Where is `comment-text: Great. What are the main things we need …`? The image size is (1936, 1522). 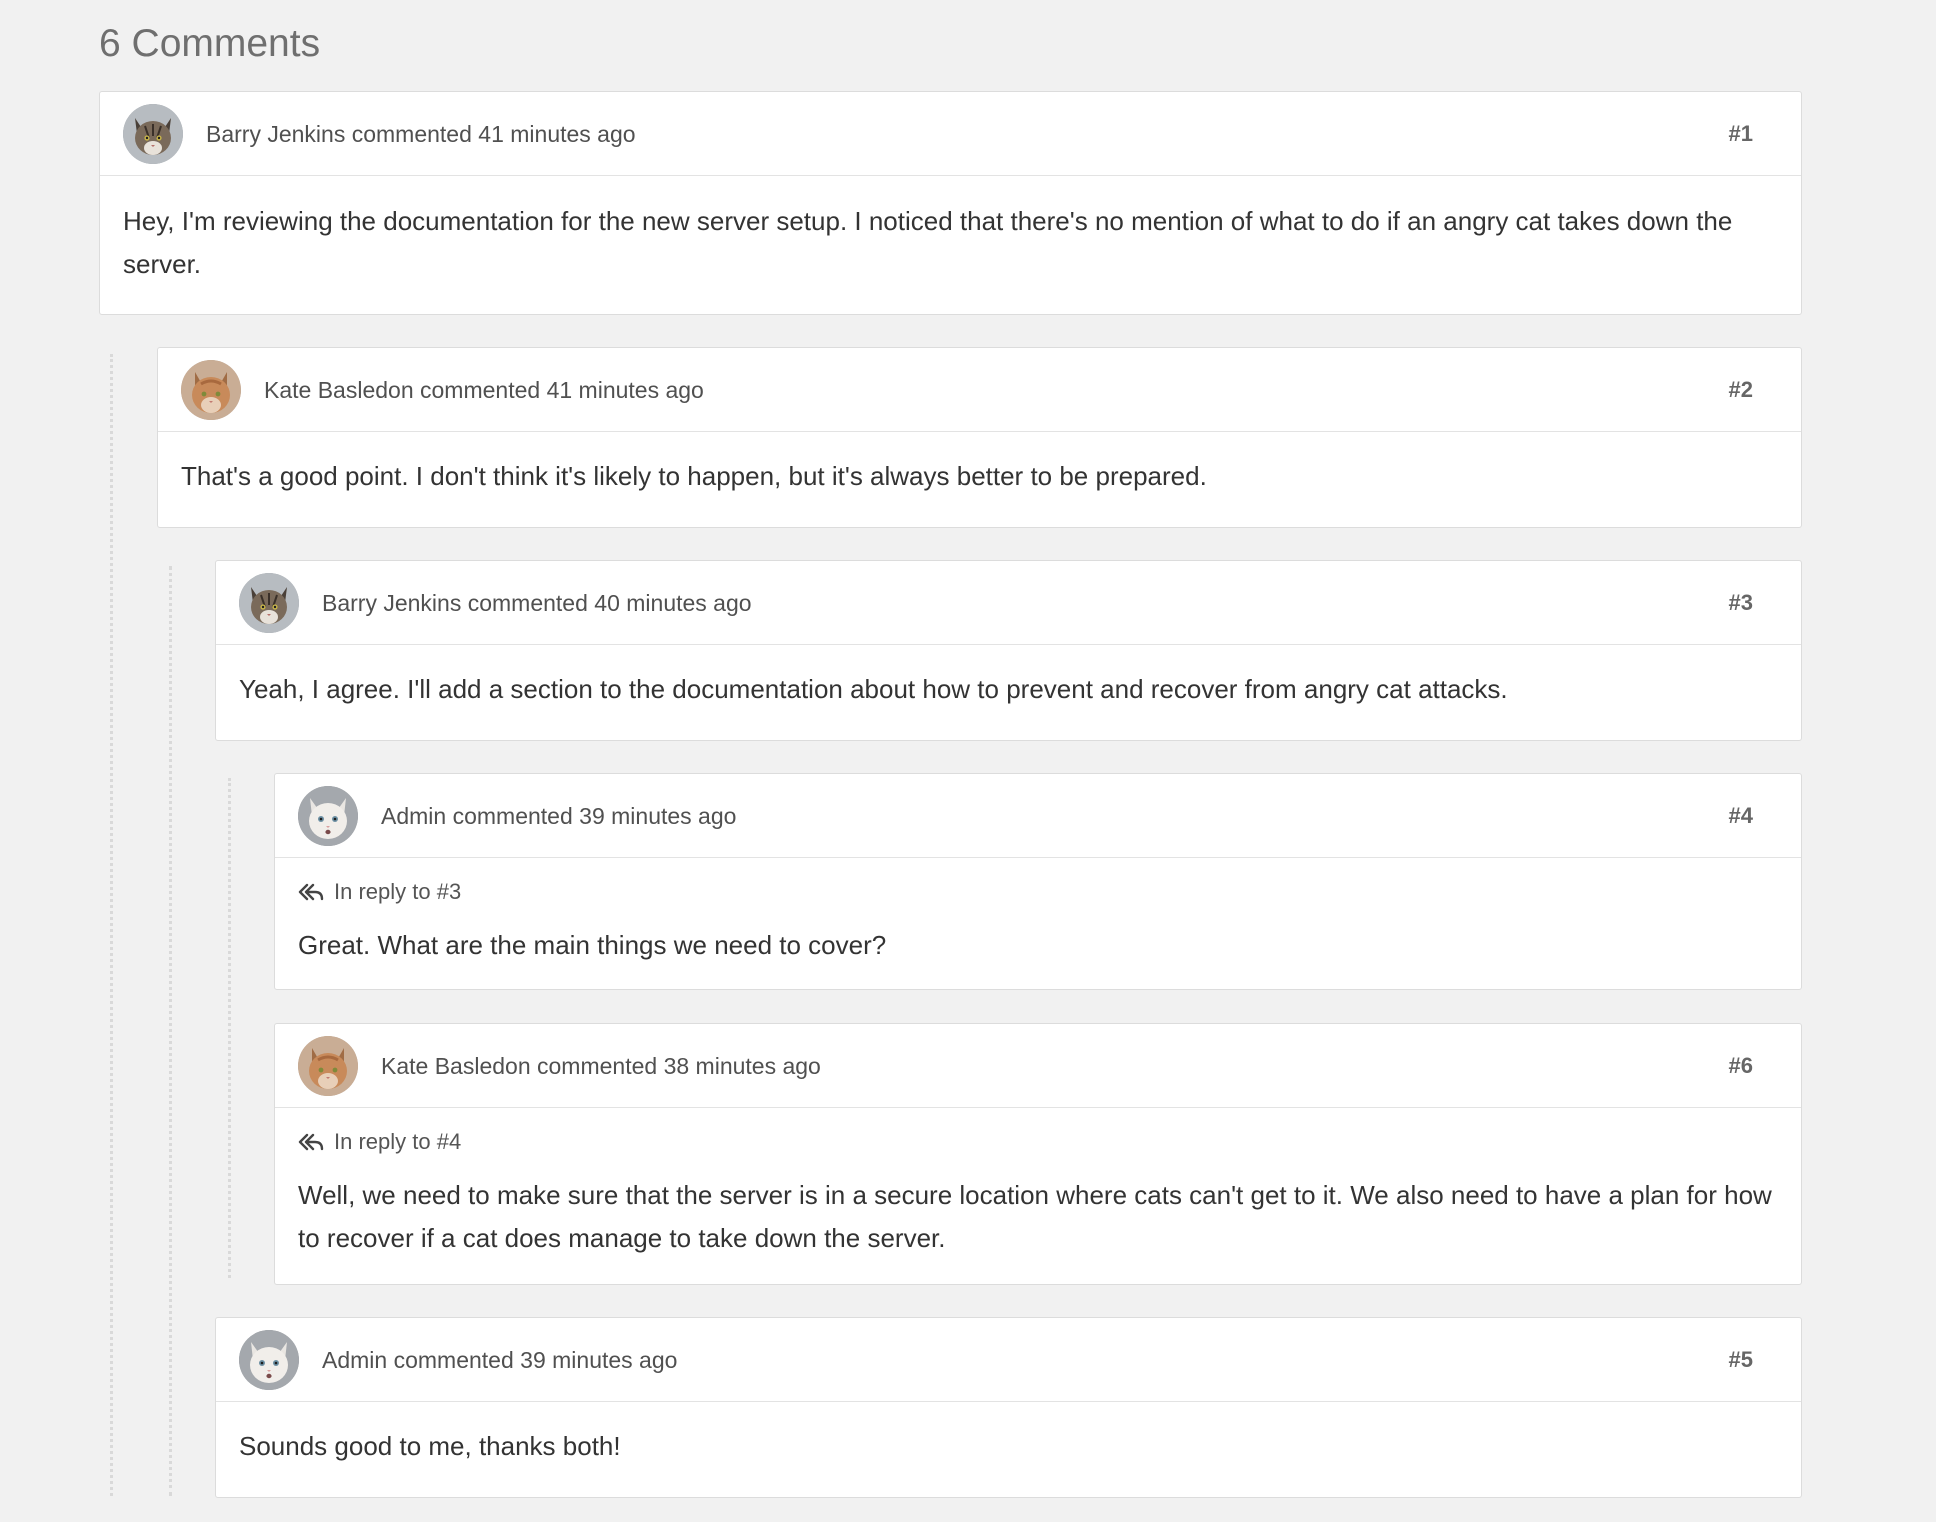
comment-text: Great. What are the main things we need … is located at coordinates (592, 945).